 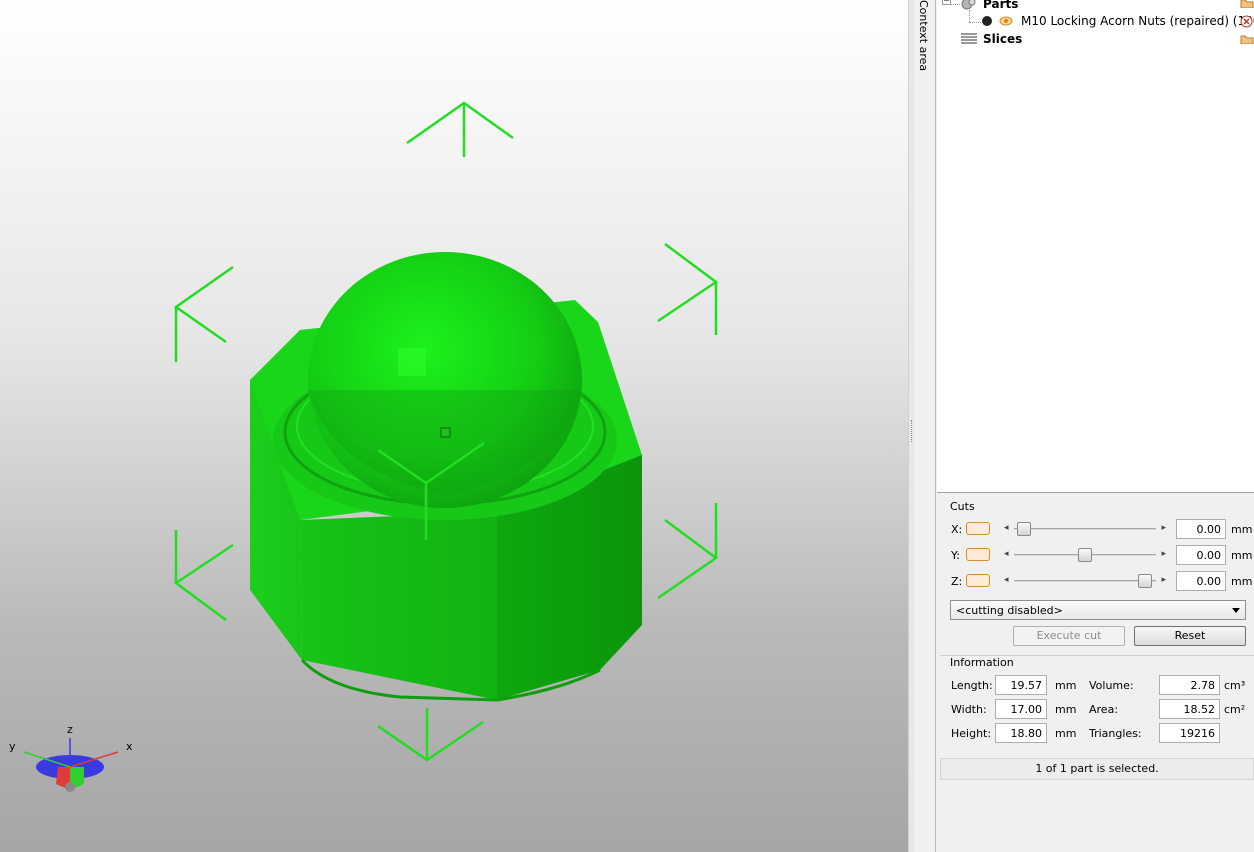 I want to click on information-title: Information, so click(x=982, y=662).